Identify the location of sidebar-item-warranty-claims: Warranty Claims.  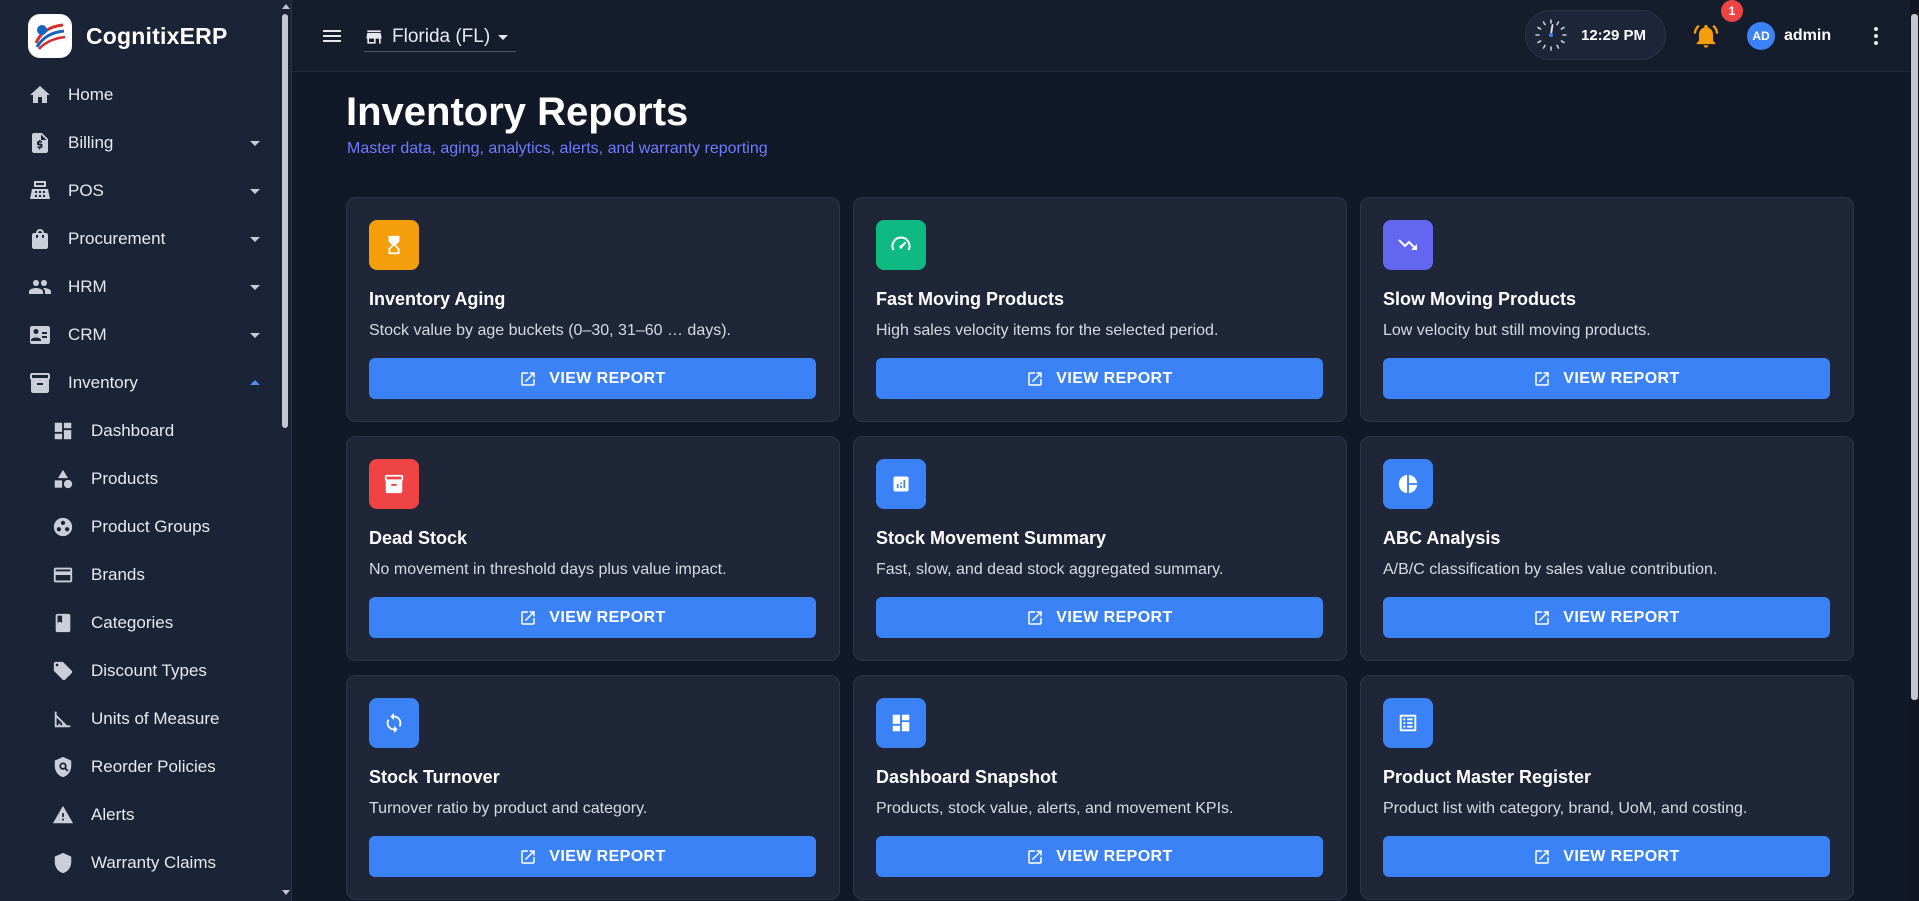
(140, 863).